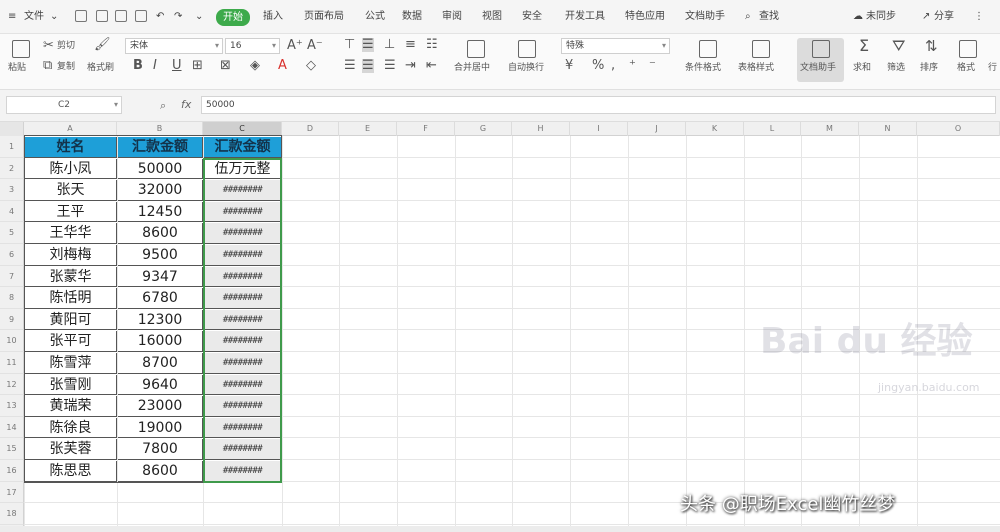 This screenshot has width=1000, height=532. What do you see at coordinates (389, 45) in the screenshot?
I see `align-bottom-icon: ⊥` at bounding box center [389, 45].